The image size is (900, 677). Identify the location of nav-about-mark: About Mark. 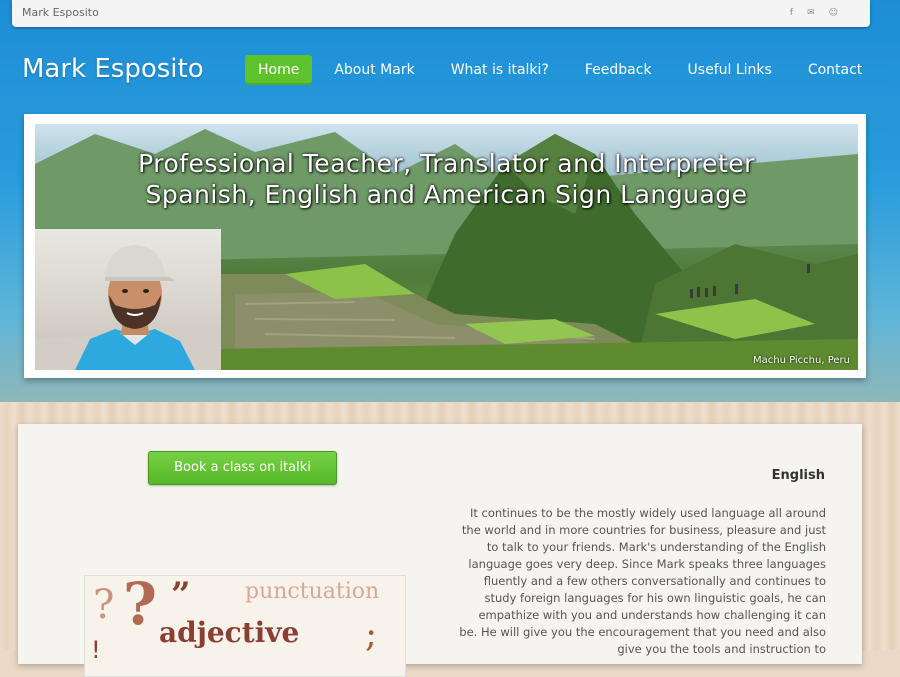
(374, 70).